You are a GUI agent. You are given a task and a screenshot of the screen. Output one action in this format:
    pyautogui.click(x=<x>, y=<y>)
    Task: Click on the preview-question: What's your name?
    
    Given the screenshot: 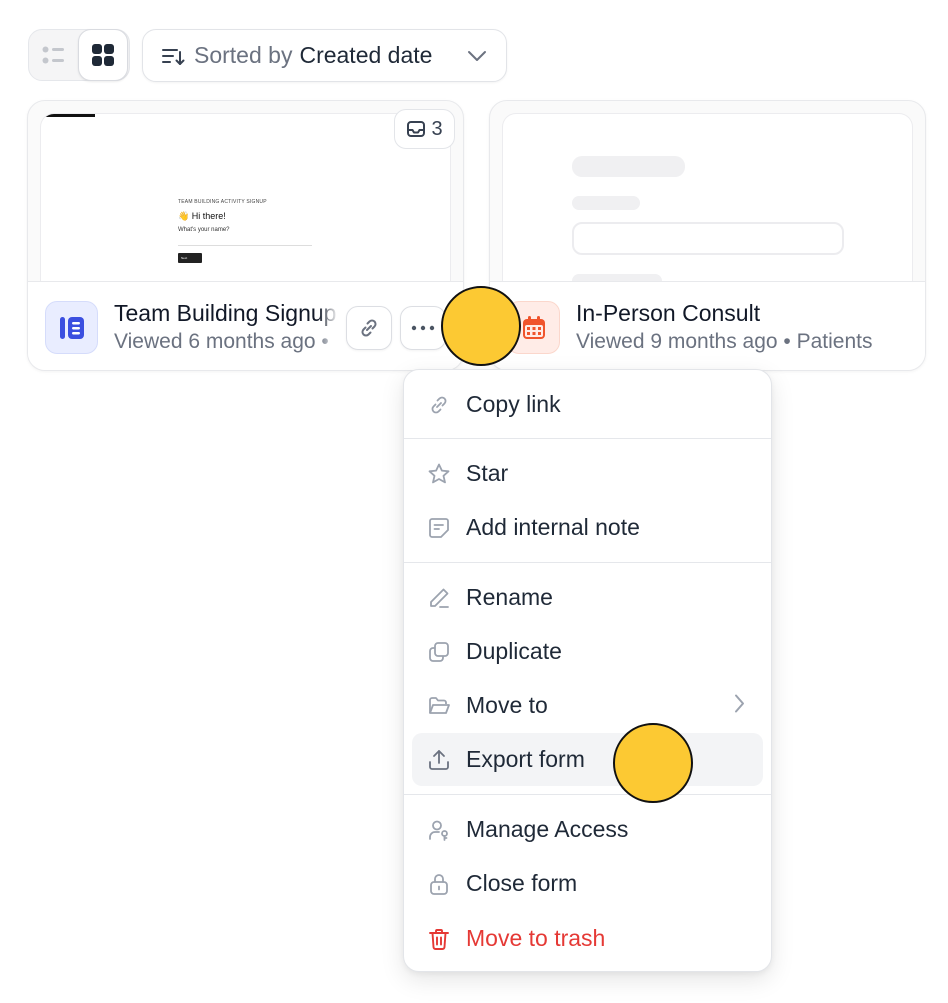 What is the action you would take?
    pyautogui.click(x=204, y=230)
    